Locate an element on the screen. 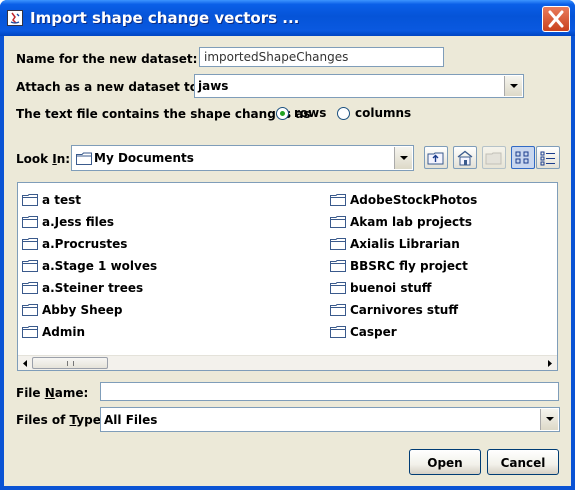 The image size is (575, 490). list-item: a.Stage 1 wolves is located at coordinates (89, 266).